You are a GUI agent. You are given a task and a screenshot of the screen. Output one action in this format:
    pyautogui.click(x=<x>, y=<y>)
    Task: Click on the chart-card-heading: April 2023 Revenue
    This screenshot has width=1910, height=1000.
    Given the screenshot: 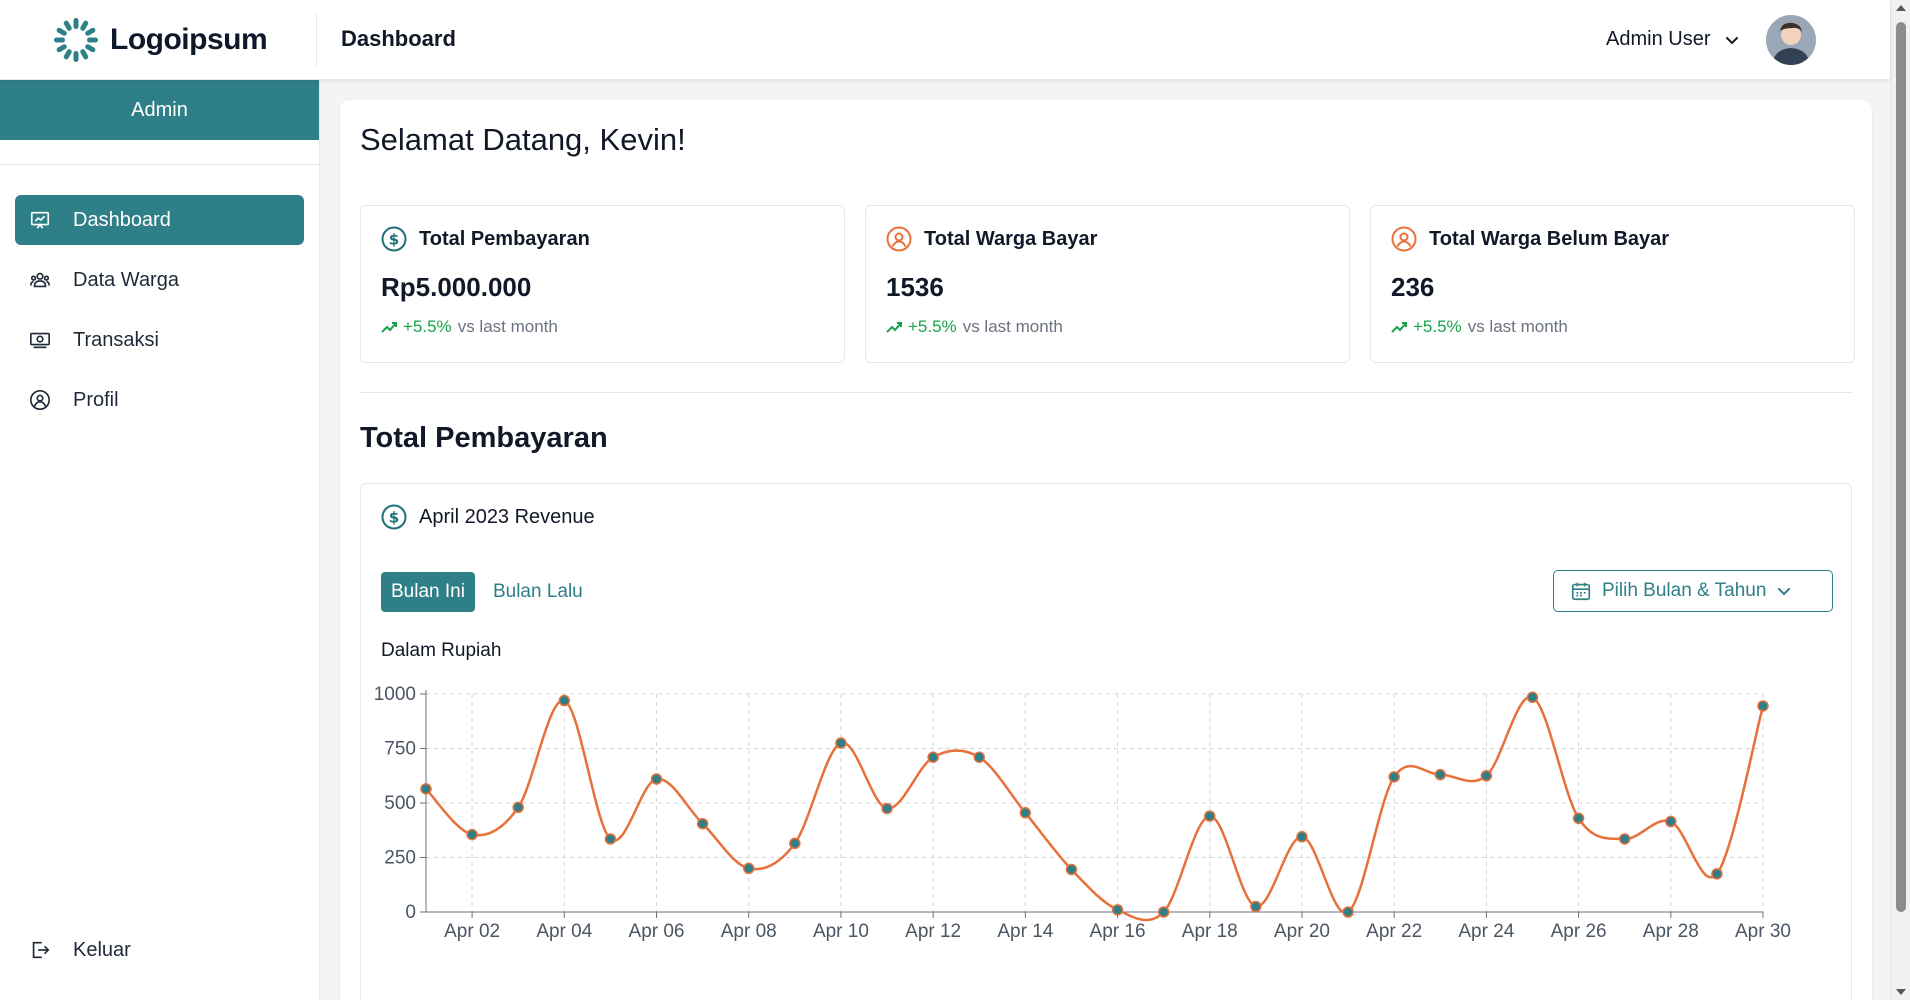 What is the action you would take?
    pyautogui.click(x=507, y=516)
    